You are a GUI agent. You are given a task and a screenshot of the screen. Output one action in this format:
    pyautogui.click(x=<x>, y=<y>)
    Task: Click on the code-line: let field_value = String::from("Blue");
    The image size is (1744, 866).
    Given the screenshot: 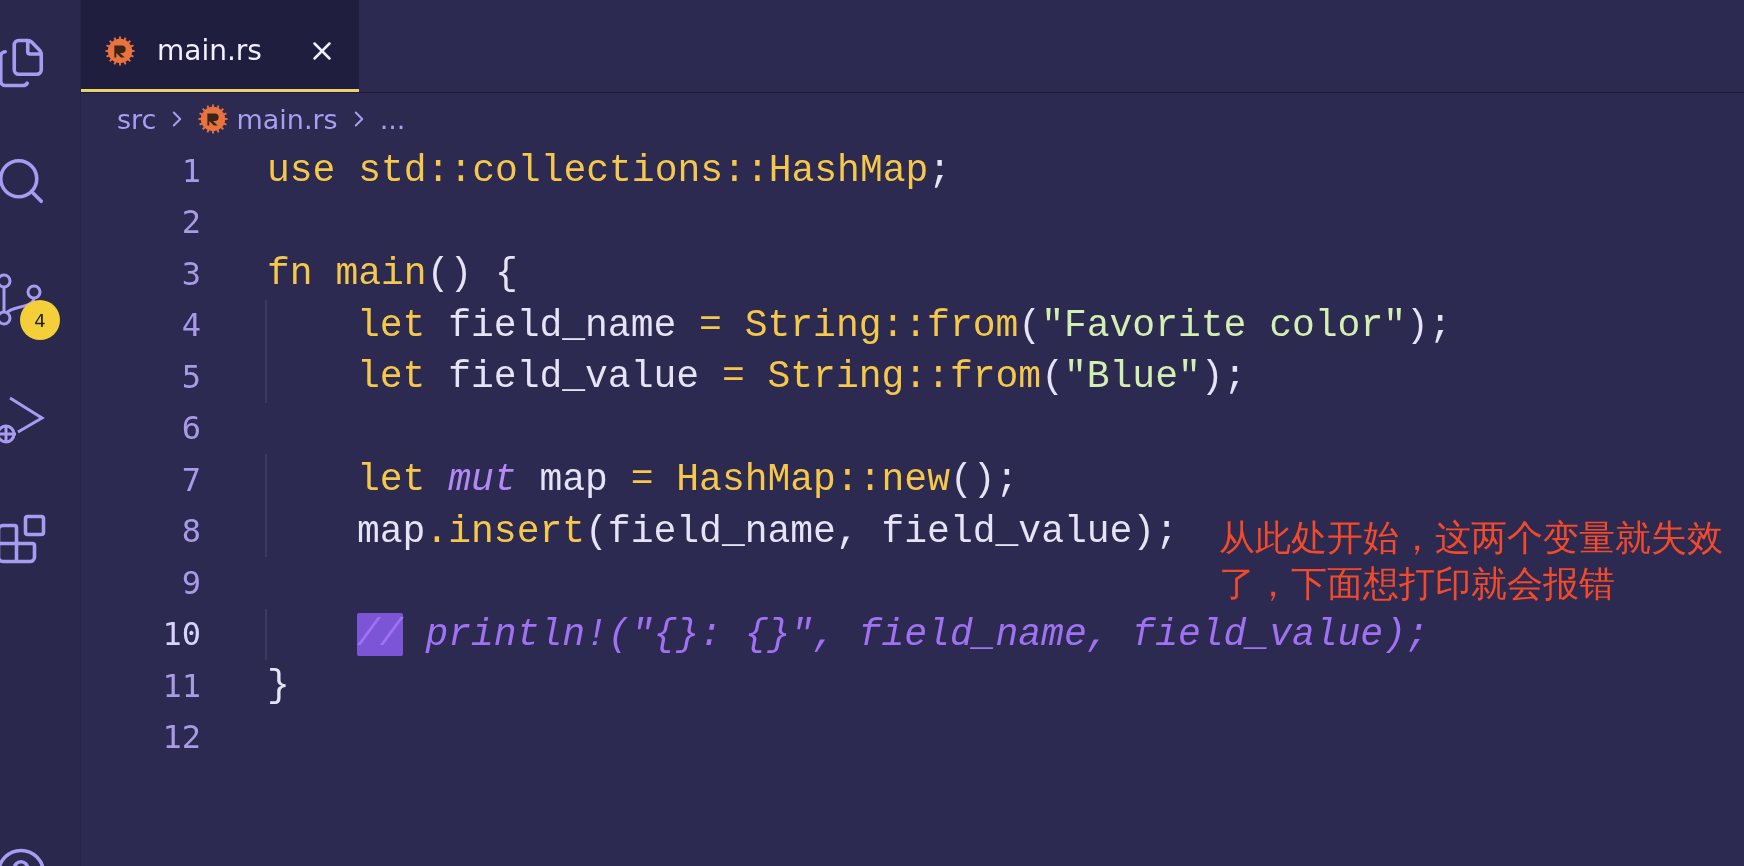 What is the action you would take?
    pyautogui.click(x=756, y=377)
    